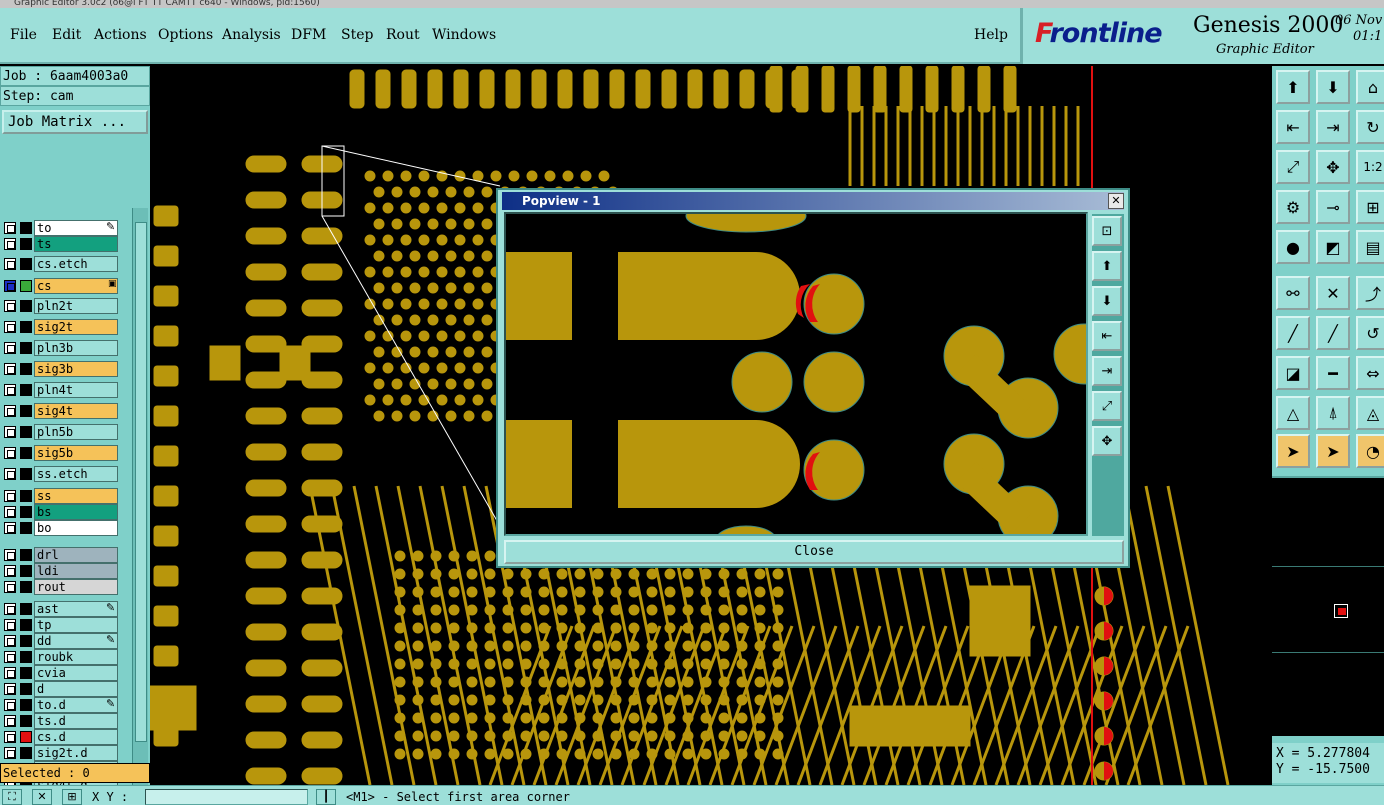 This screenshot has height=805, width=1384. I want to click on layer-icon: ◪, so click(1293, 373).